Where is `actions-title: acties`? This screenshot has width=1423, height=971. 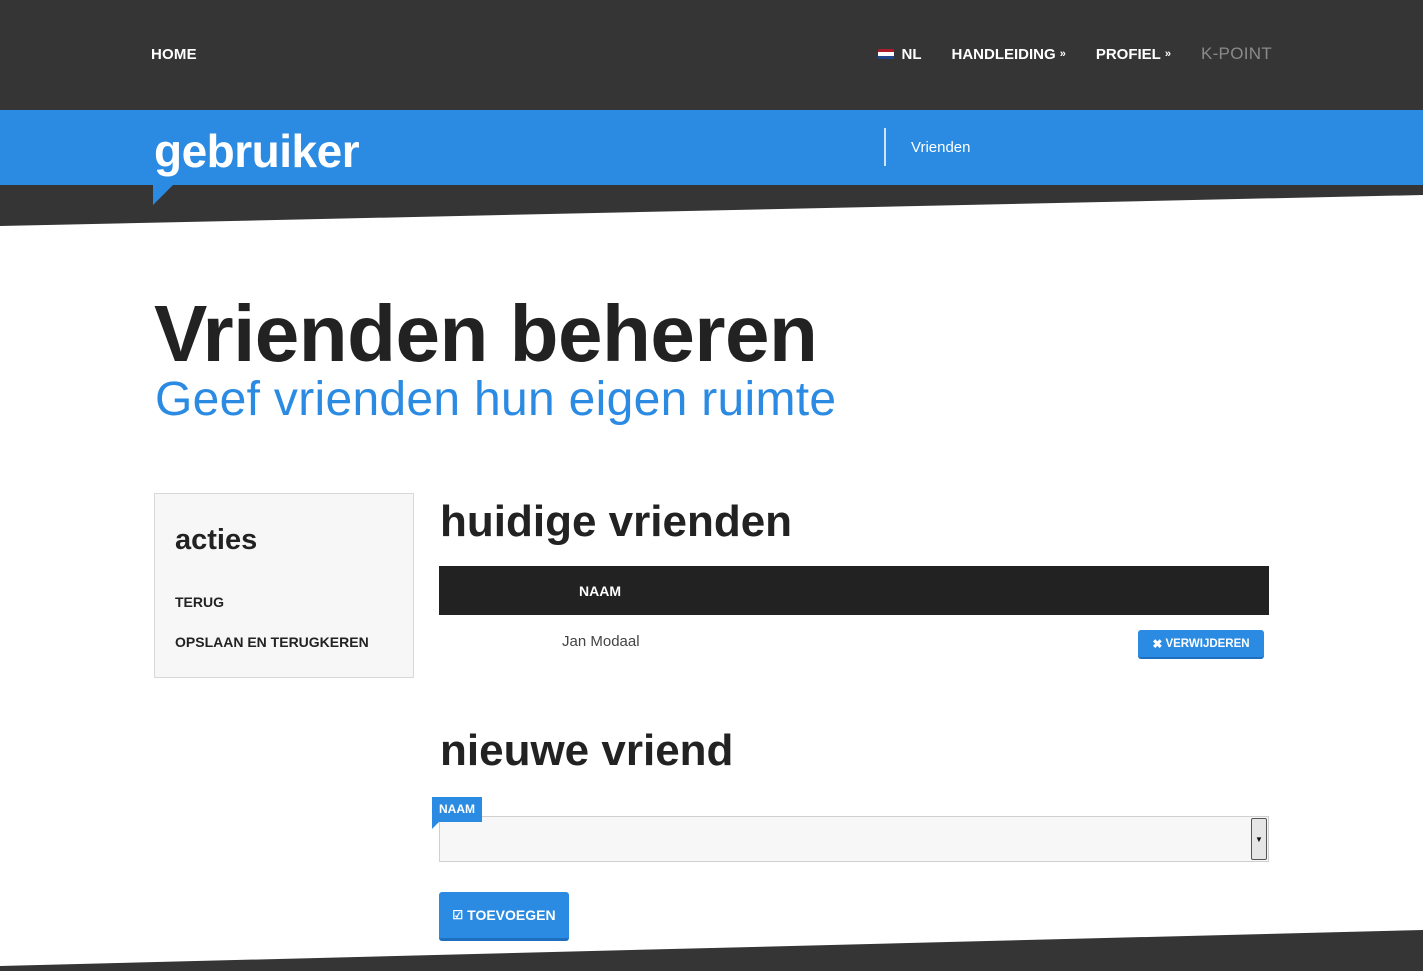
actions-title: acties is located at coordinates (216, 540).